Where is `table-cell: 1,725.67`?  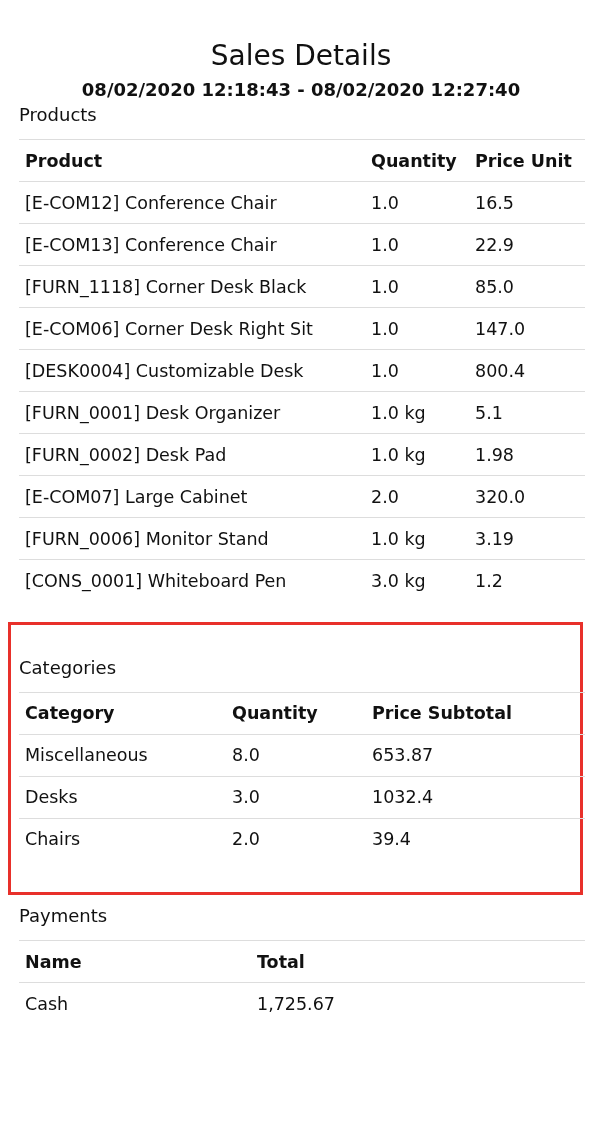
table-cell: 1,725.67 is located at coordinates (418, 1003).